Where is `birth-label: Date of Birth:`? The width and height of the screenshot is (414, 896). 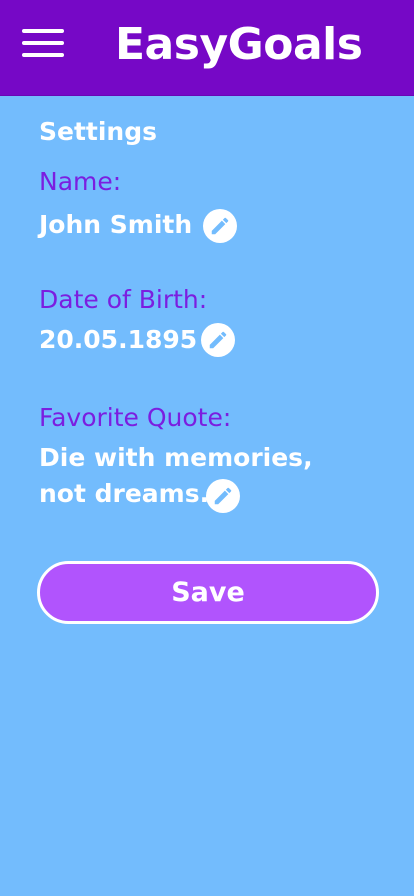 birth-label: Date of Birth: is located at coordinates (123, 299).